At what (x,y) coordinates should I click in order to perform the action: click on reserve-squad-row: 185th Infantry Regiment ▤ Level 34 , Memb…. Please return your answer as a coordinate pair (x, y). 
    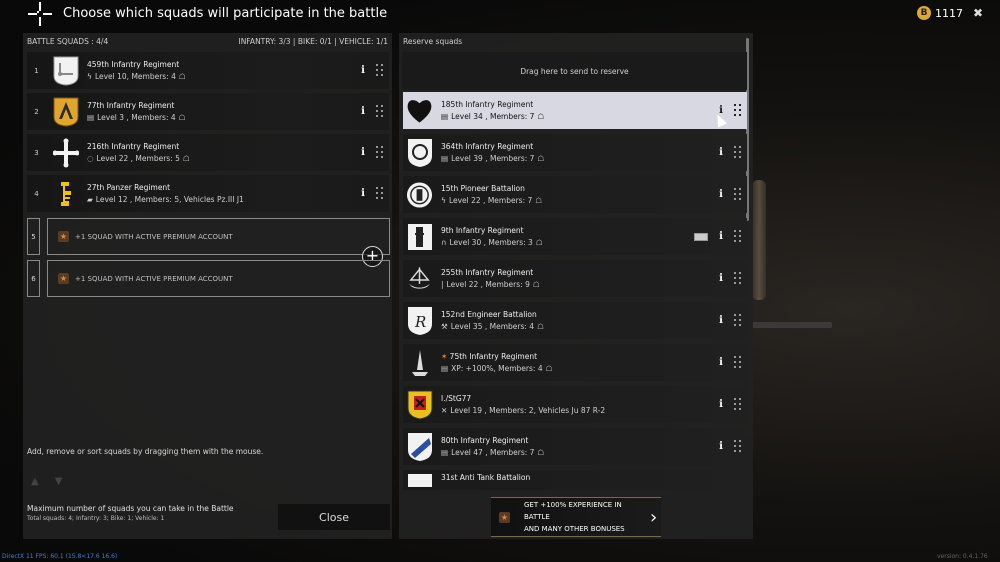
    Looking at the image, I should click on (575, 110).